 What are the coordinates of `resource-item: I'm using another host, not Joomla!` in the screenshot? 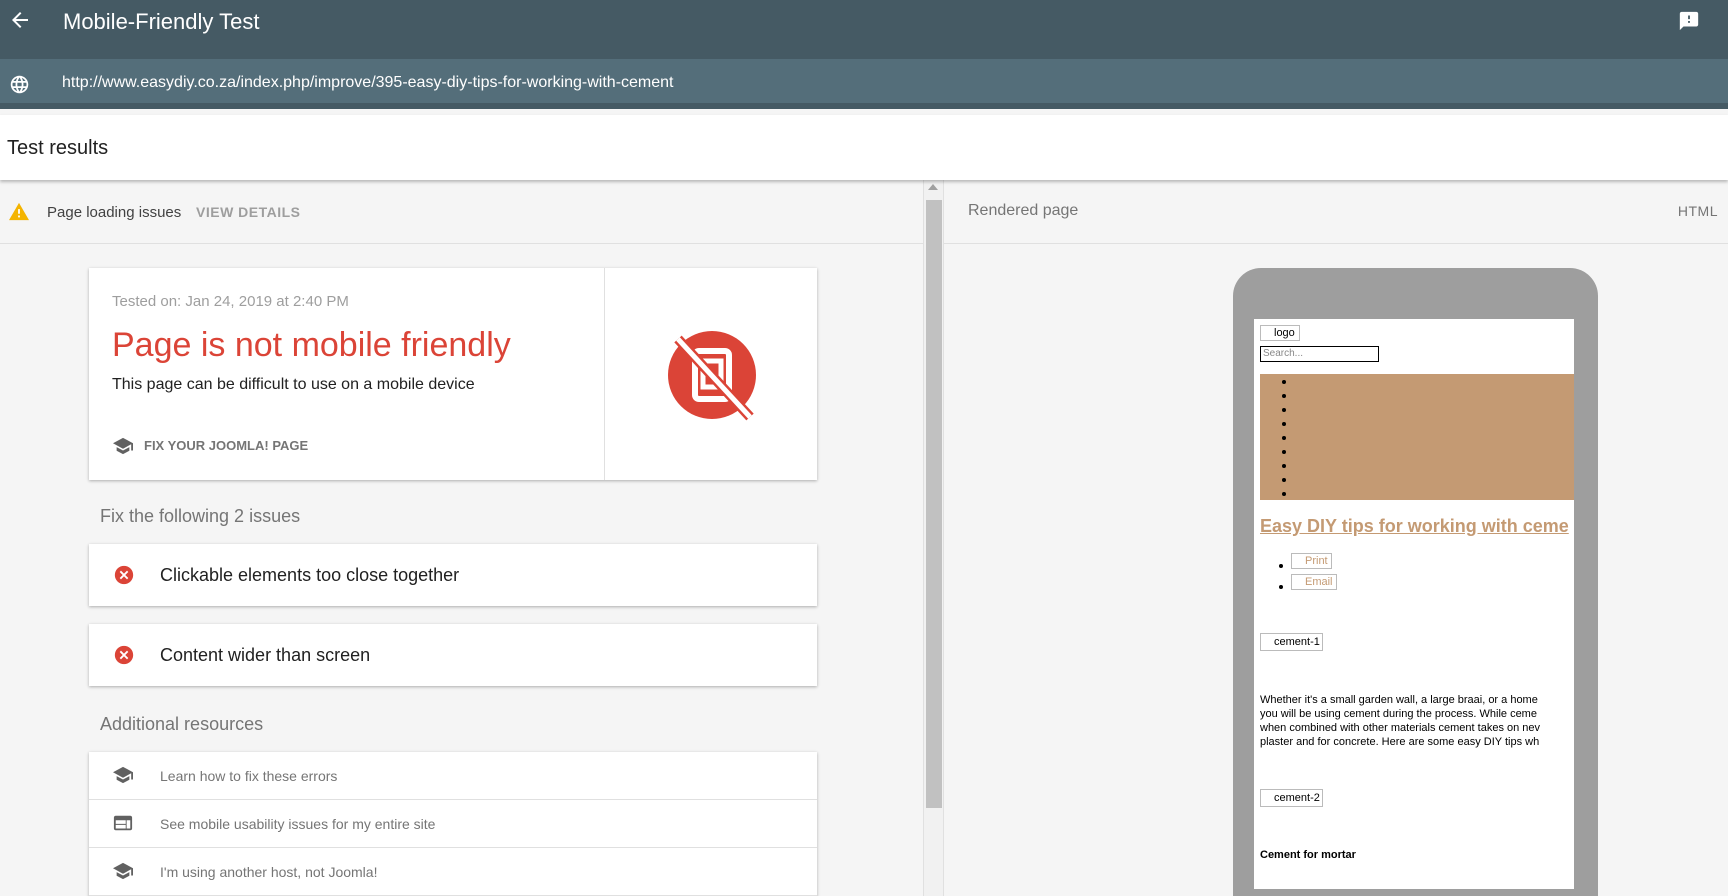 It's located at (453, 872).